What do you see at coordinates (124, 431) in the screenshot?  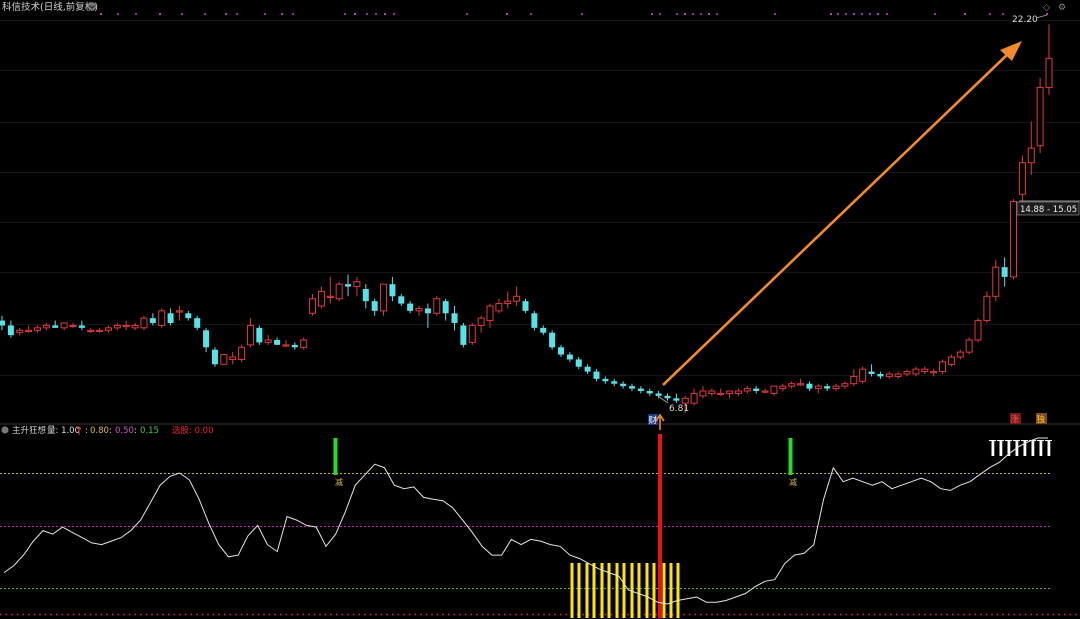 I see `indicator-v2: 0.50` at bounding box center [124, 431].